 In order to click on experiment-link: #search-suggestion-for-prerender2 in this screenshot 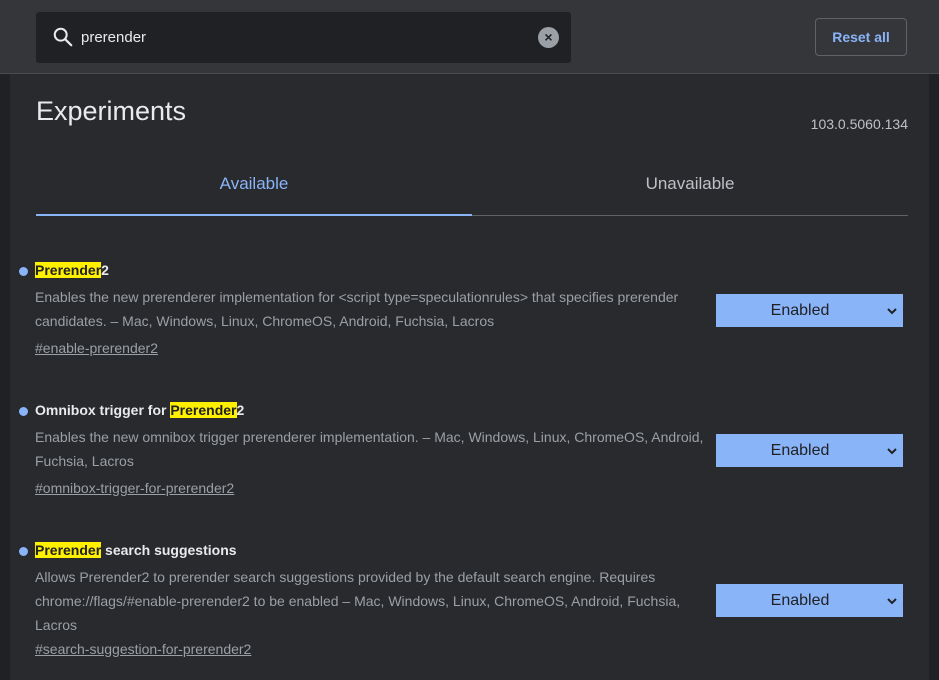, I will do `click(143, 649)`.